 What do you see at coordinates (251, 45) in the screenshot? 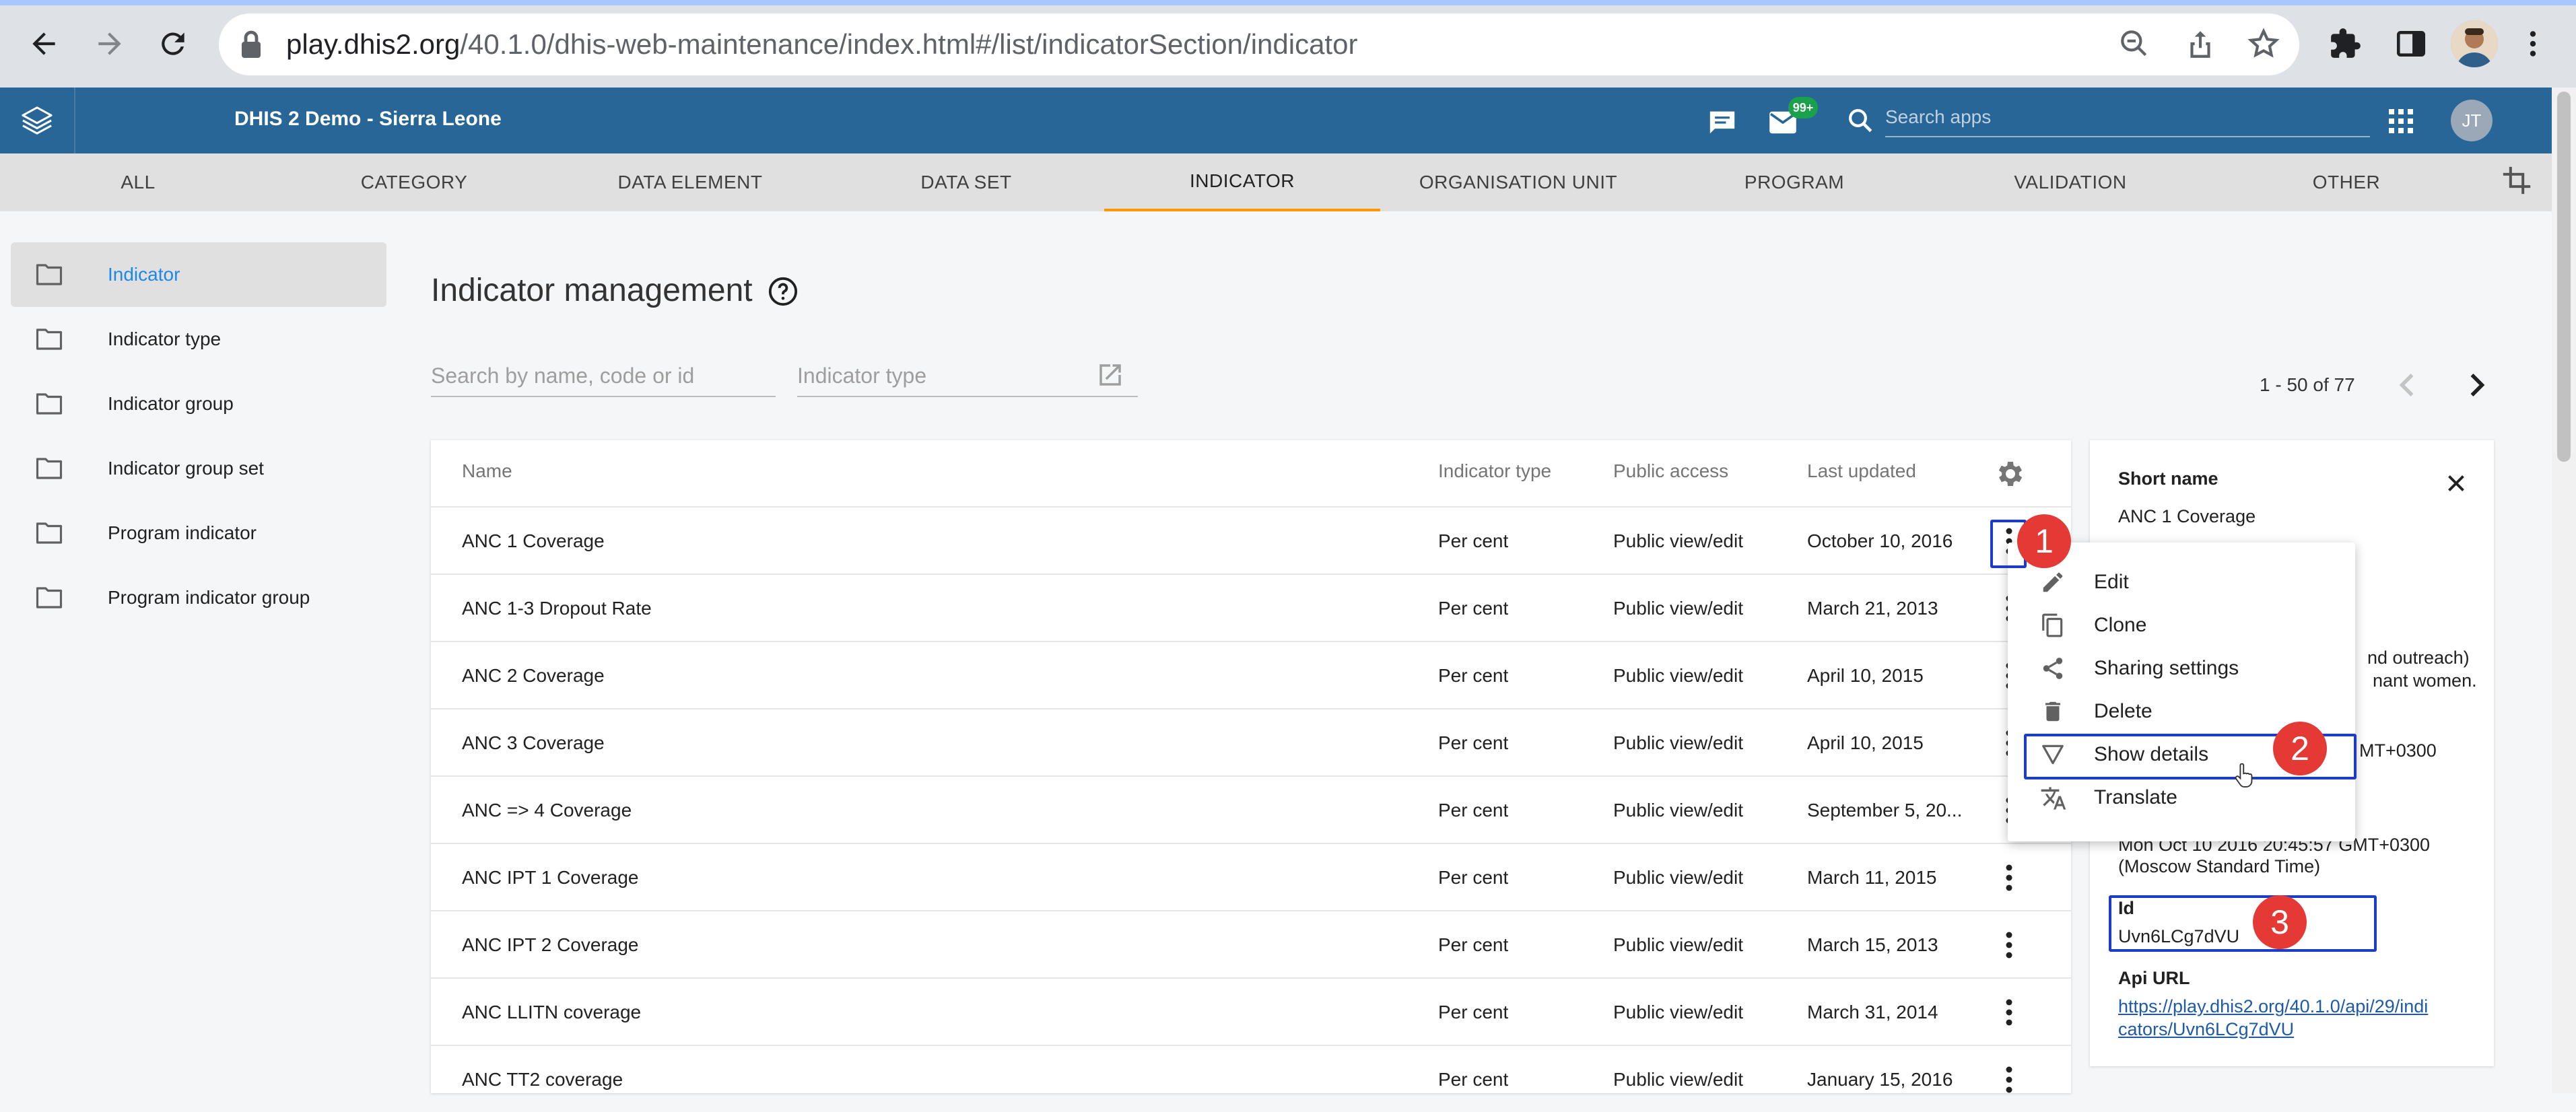
I see `lock-icon` at bounding box center [251, 45].